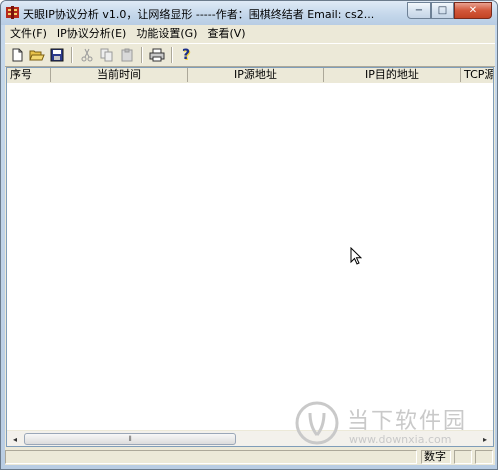 The width and height of the screenshot is (498, 470). I want to click on watermark-brand: 当下软件园, so click(407, 421).